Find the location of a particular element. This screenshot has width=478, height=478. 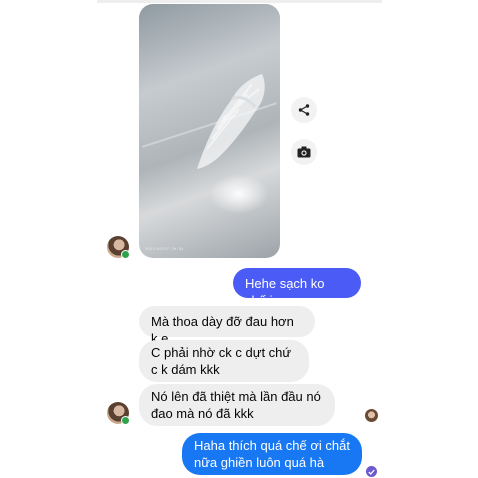

sent-status is located at coordinates (371, 471).